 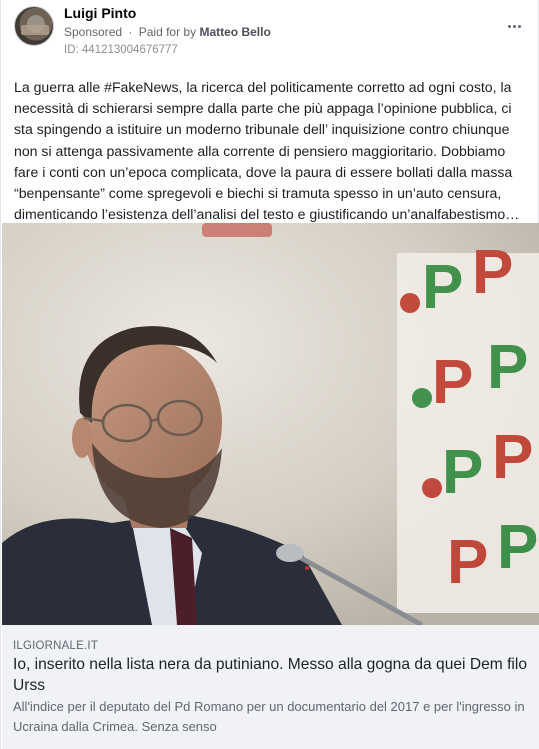 What do you see at coordinates (467, 562) in the screenshot?
I see `logo-p-7: P` at bounding box center [467, 562].